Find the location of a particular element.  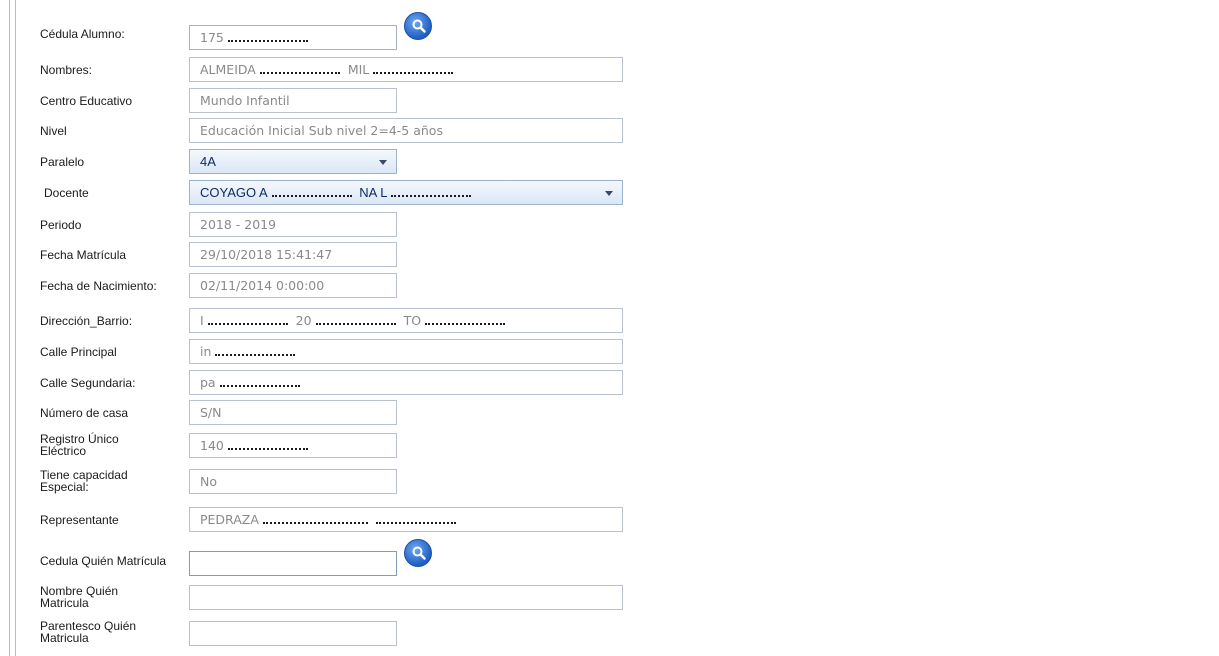

label-calle-segundaria: Calle Segundaria: is located at coordinates (88, 383).